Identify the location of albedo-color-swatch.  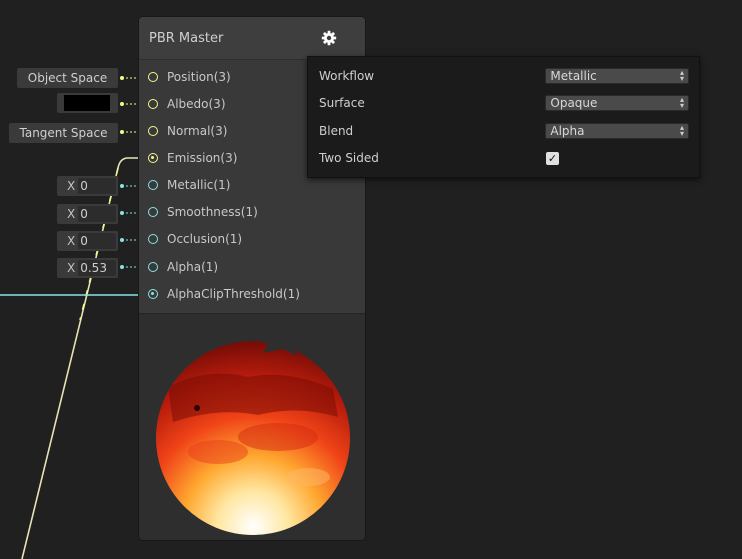
(87, 103).